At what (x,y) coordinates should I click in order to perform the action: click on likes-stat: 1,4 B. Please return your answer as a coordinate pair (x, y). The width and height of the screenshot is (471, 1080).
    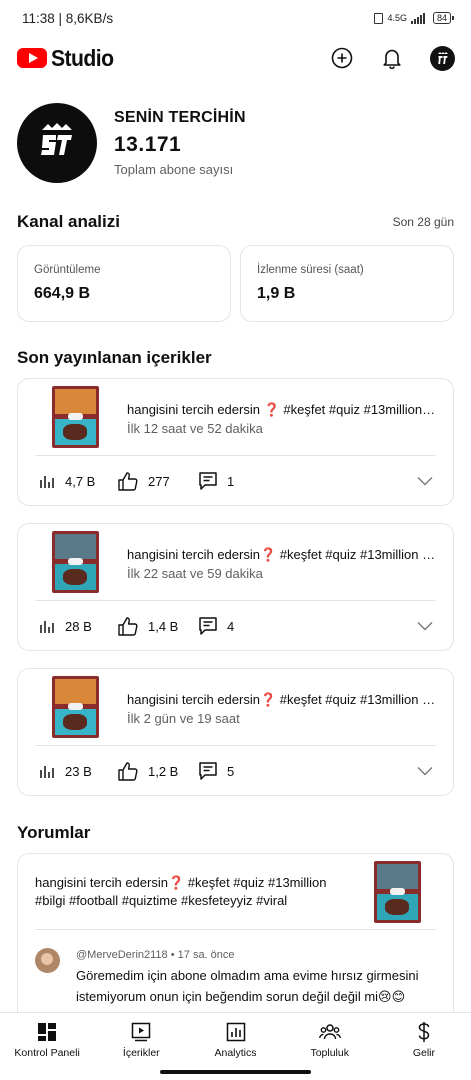
    Looking at the image, I should click on (158, 626).